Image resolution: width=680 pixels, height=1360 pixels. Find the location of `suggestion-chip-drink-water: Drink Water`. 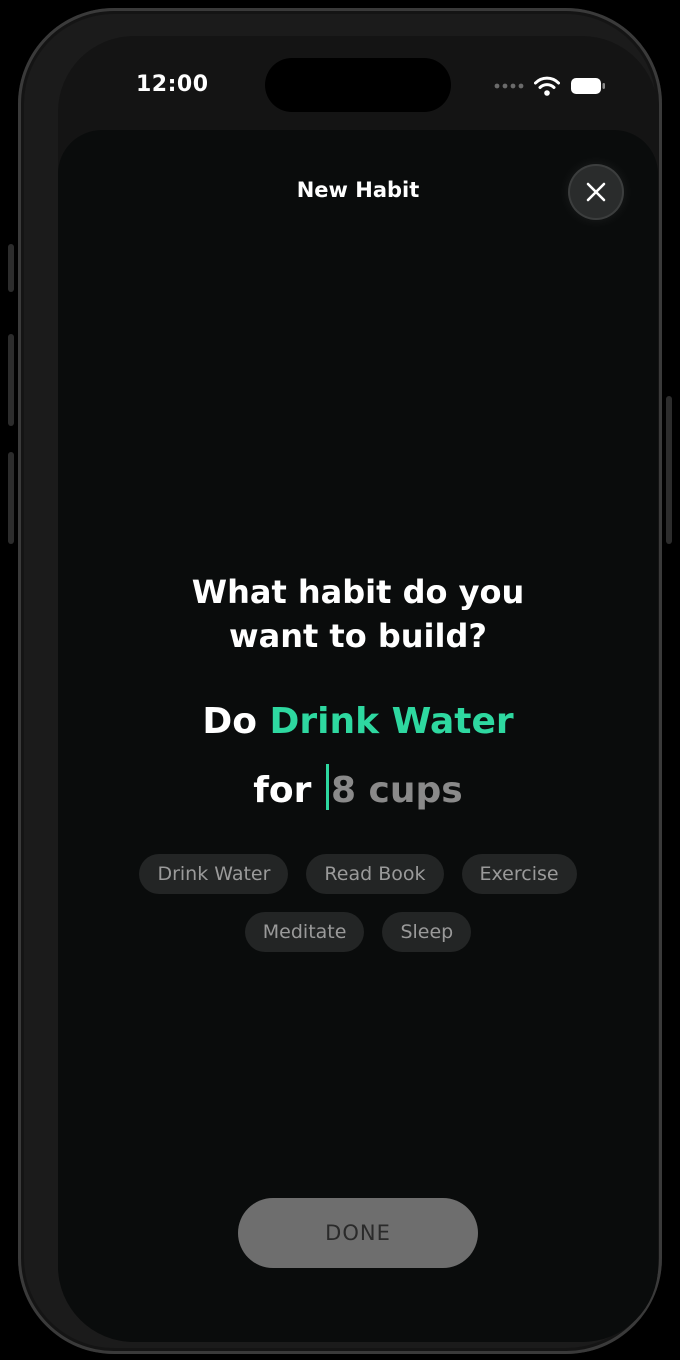

suggestion-chip-drink-water: Drink Water is located at coordinates (214, 874).